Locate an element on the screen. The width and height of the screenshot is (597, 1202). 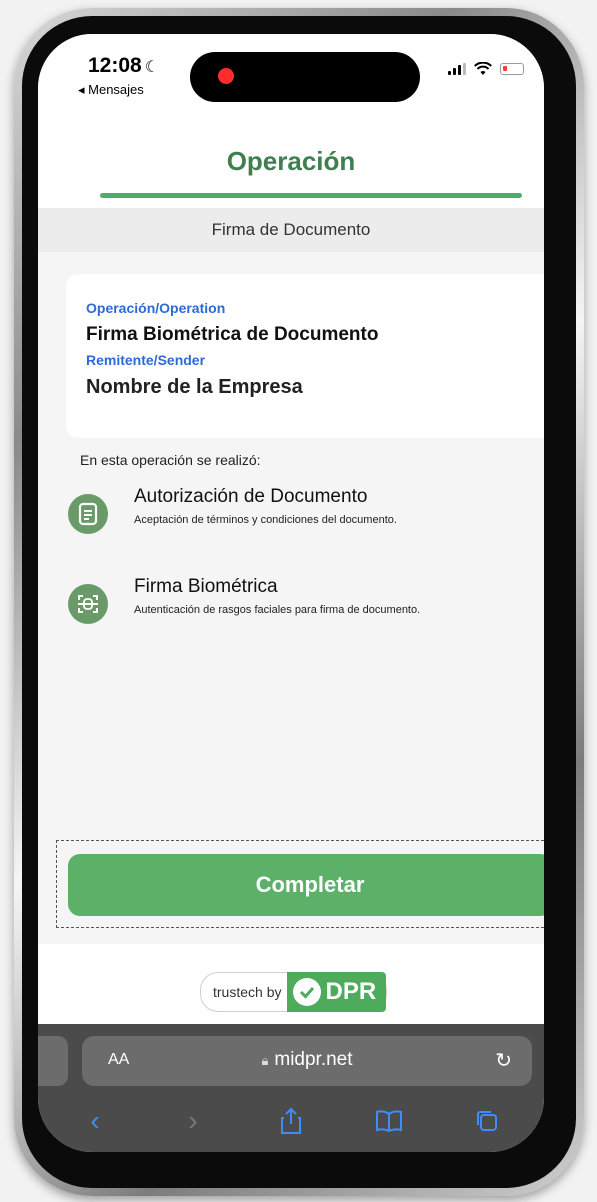
wifi-icon is located at coordinates (483, 68).